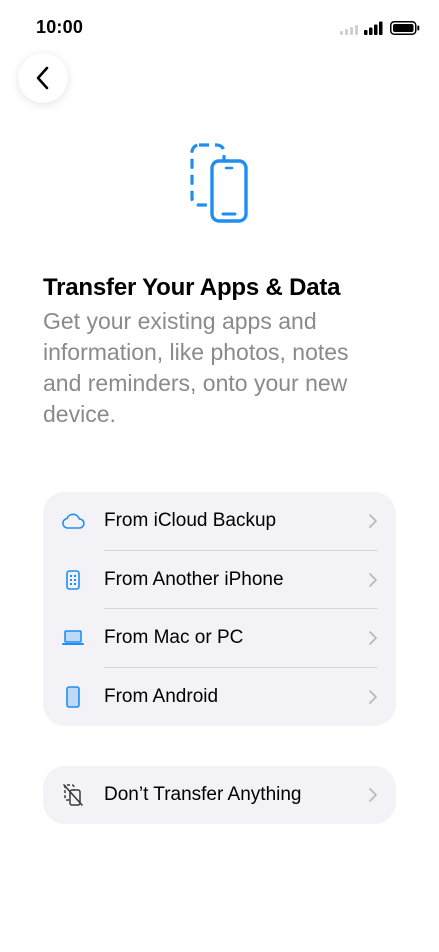  I want to click on dont-transfer-button: Don’t Transfer Anything, so click(219, 795).